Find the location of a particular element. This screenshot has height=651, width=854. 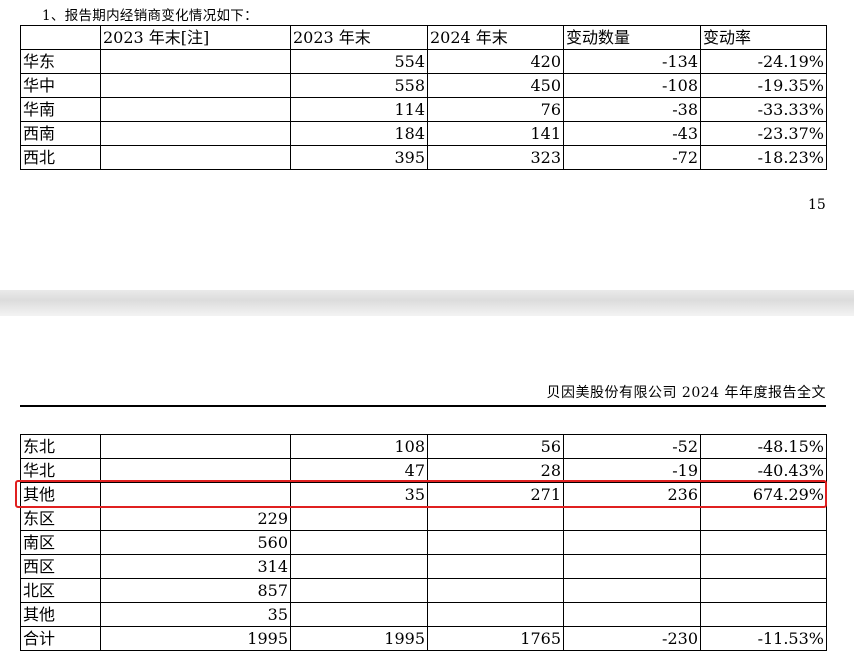

table-row: 北区 857 is located at coordinates (423, 590).